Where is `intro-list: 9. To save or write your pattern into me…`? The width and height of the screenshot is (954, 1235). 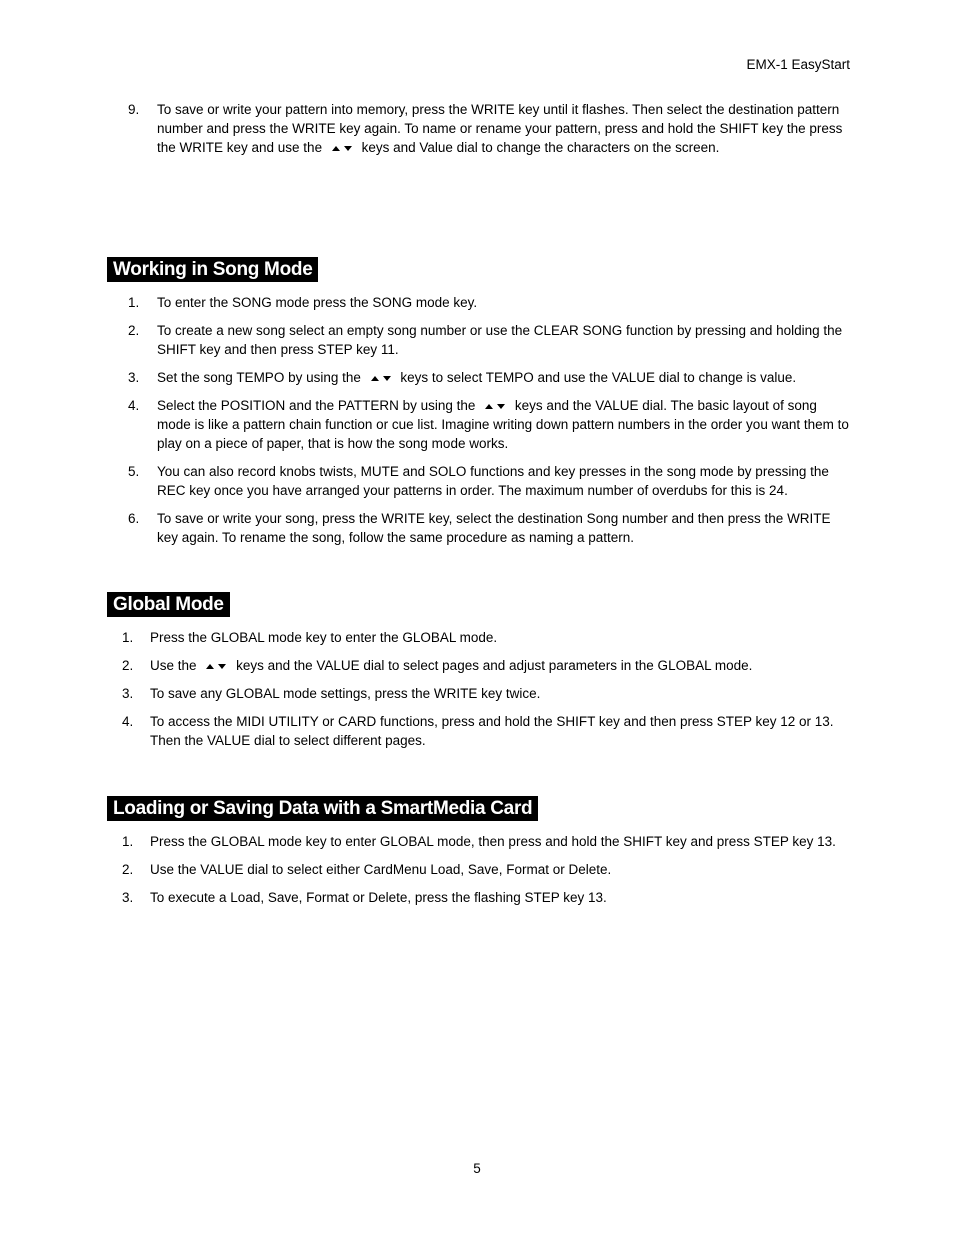
intro-list: 9. To save or write your pattern into me… is located at coordinates (477, 133).